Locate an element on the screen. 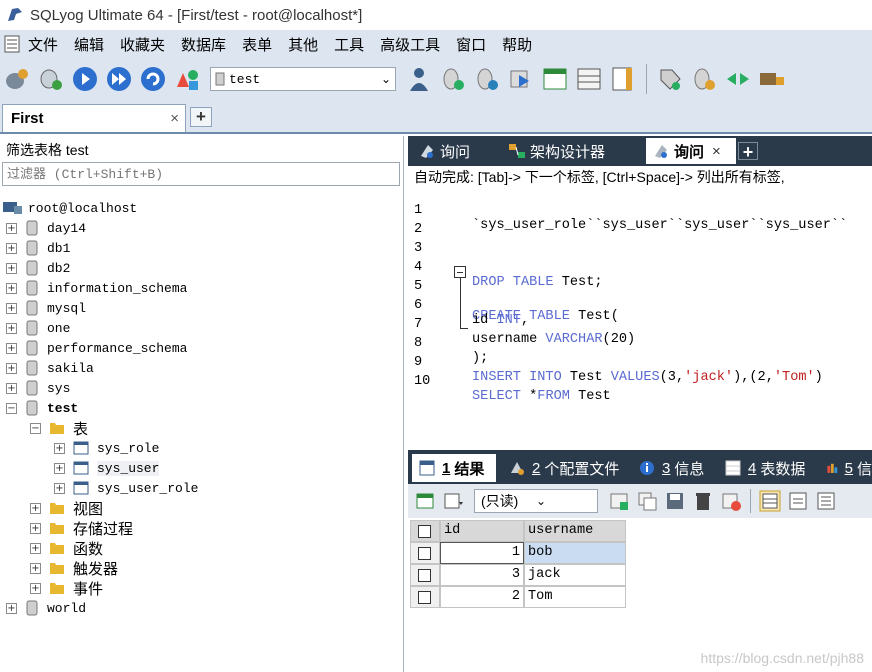  tab-table-data: 4 表数据 is located at coordinates (766, 468).